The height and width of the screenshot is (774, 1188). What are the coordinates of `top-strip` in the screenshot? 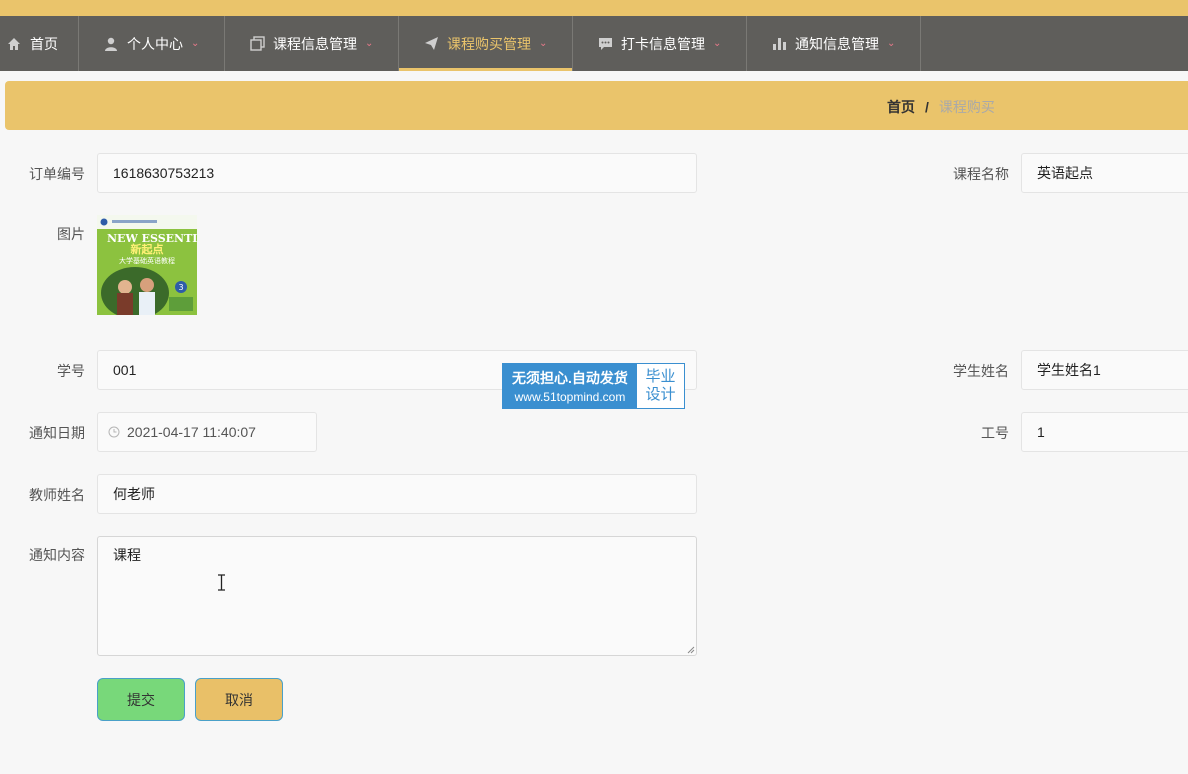 It's located at (594, 8).